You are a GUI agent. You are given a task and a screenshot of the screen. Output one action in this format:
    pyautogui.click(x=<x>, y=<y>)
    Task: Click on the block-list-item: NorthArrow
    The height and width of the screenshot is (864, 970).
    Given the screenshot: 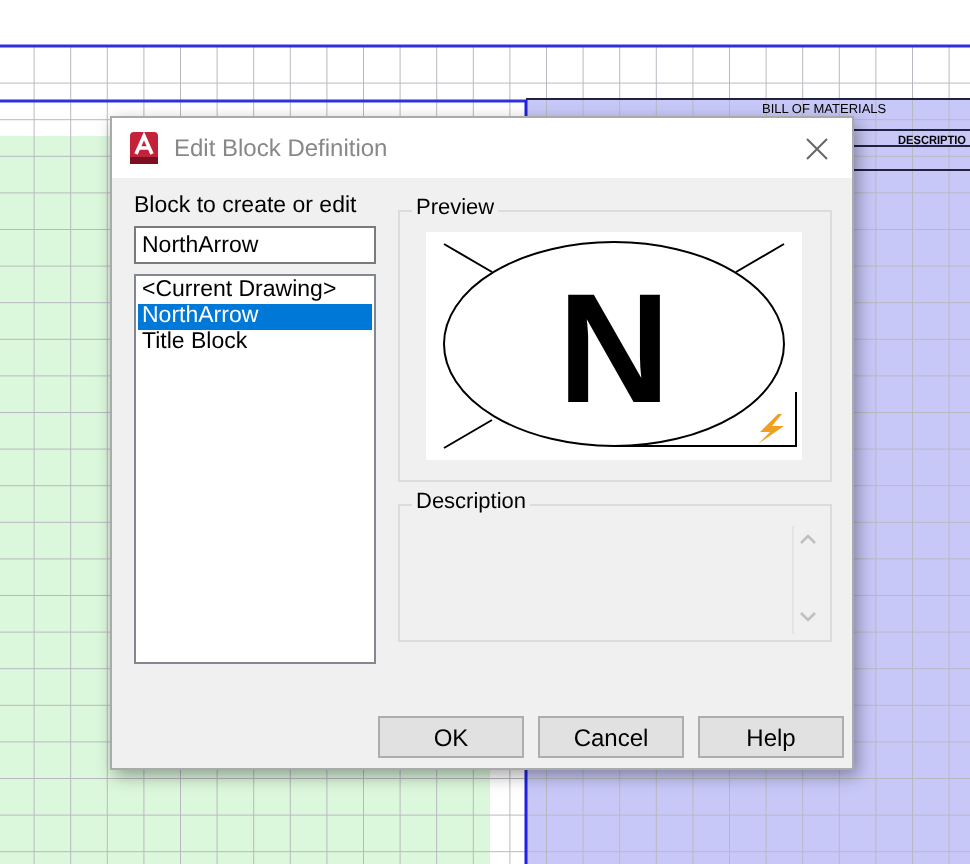 What is the action you would take?
    pyautogui.click(x=255, y=317)
    